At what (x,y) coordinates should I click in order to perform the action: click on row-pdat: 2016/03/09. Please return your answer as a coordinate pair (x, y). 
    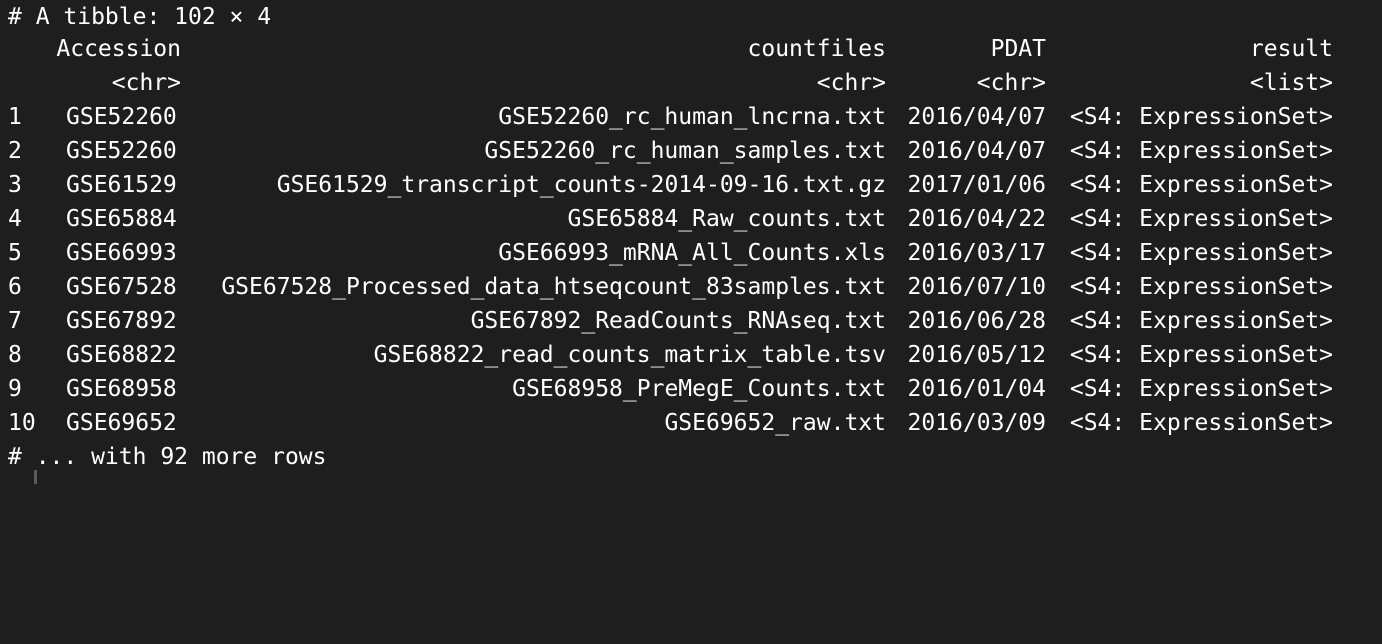
    Looking at the image, I should click on (976, 423).